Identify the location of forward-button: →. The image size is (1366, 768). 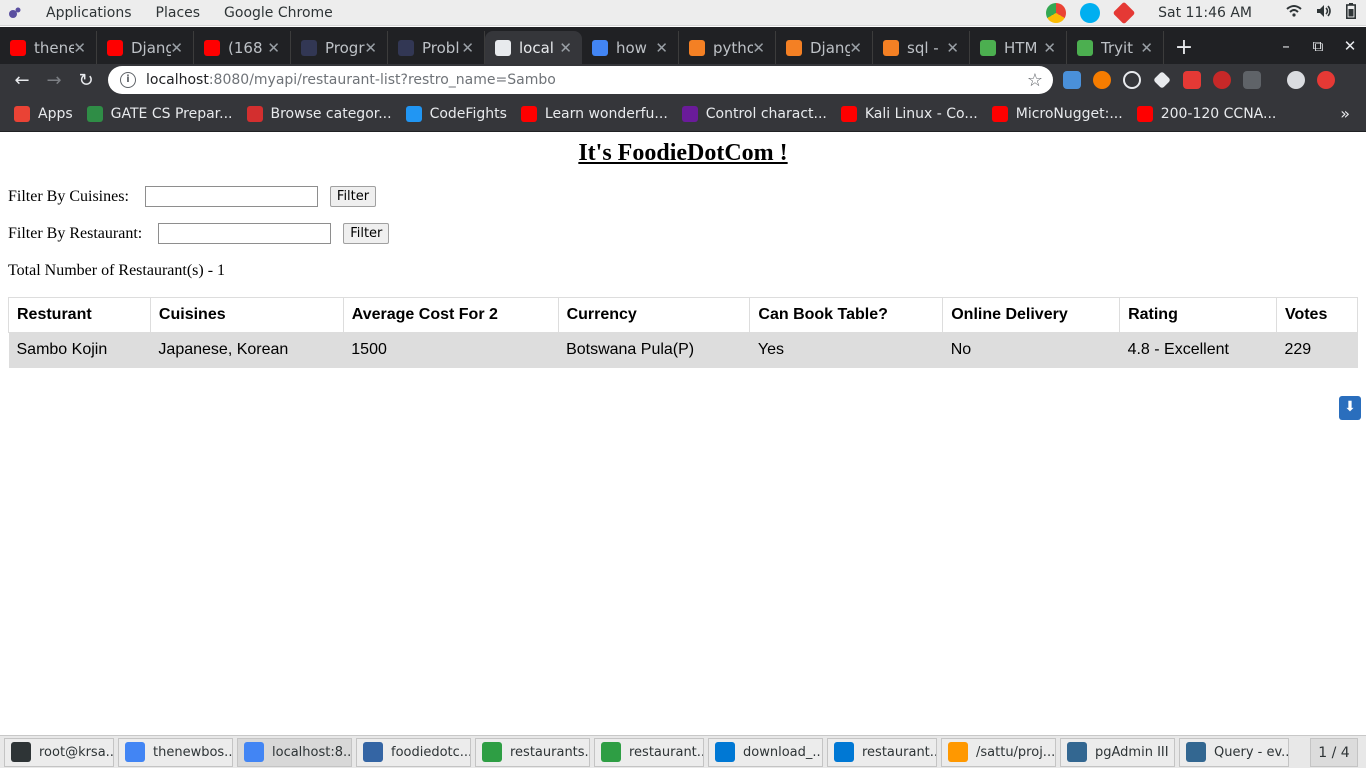
(54, 80).